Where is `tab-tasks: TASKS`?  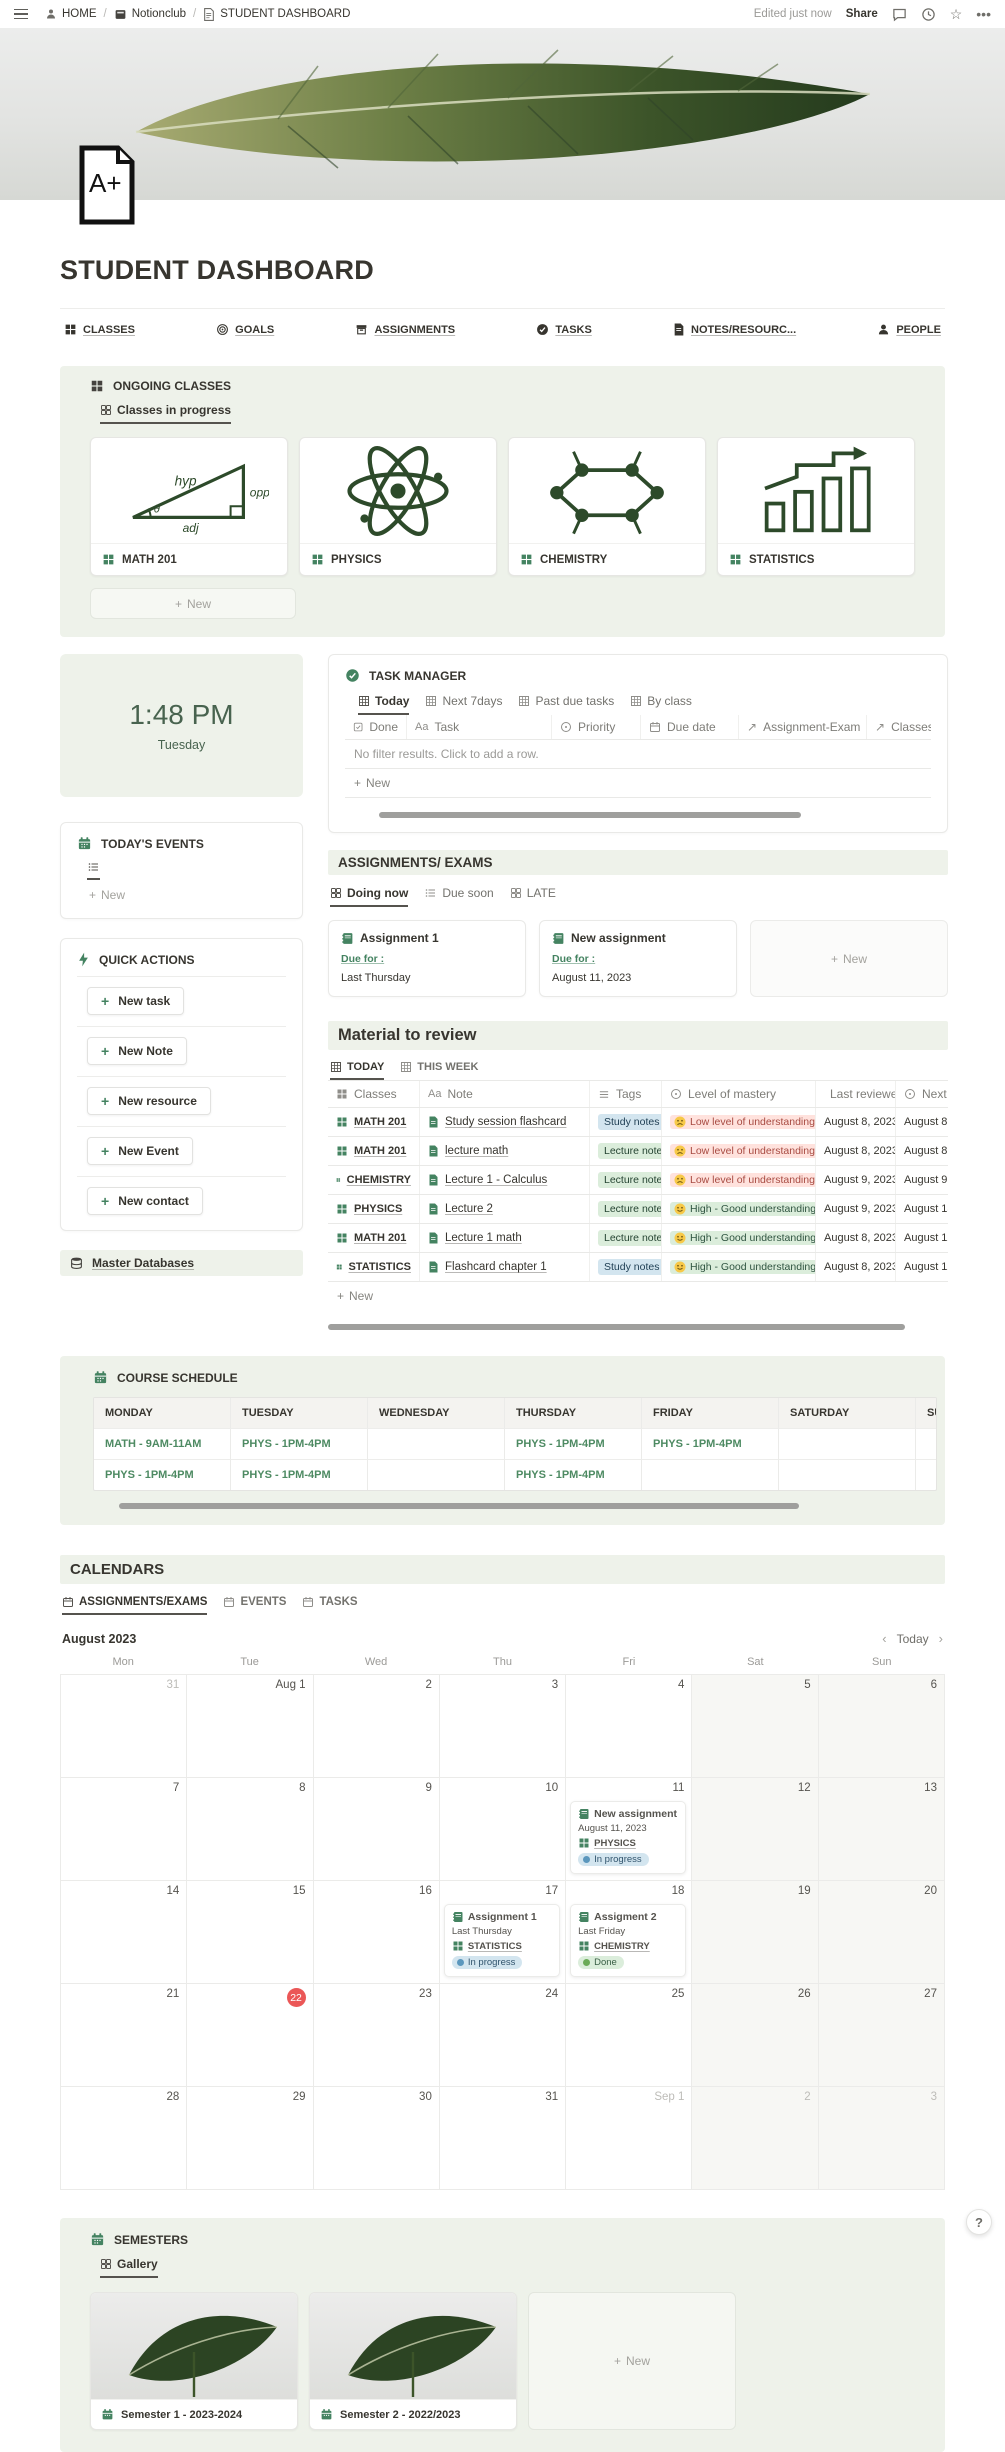 tab-tasks: TASKS is located at coordinates (330, 1605).